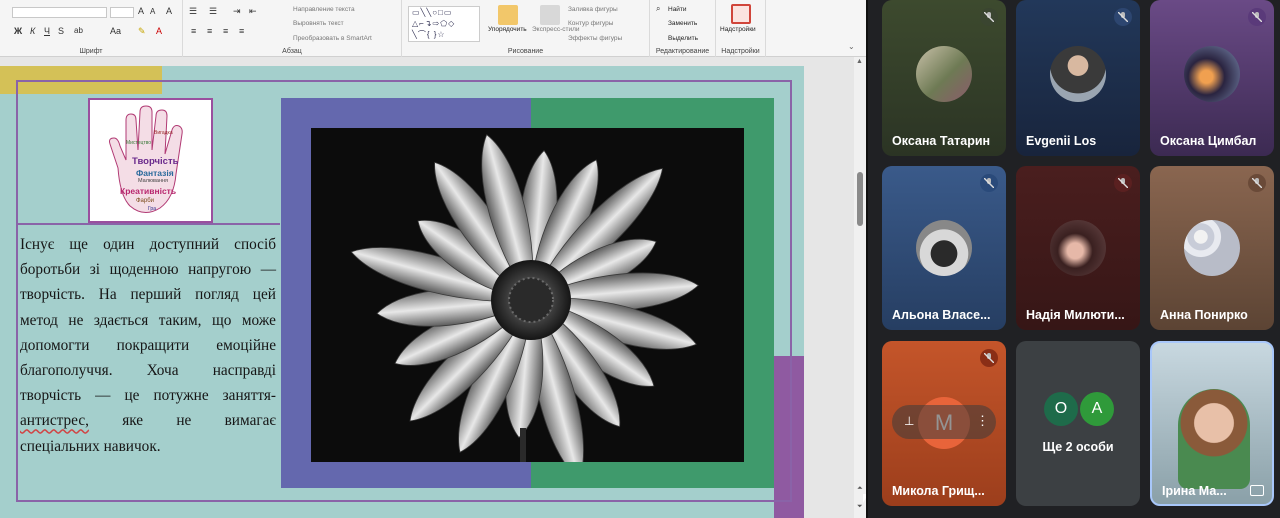  What do you see at coordinates (60, 446) in the screenshot?
I see `text-word: спеціальних` at bounding box center [60, 446].